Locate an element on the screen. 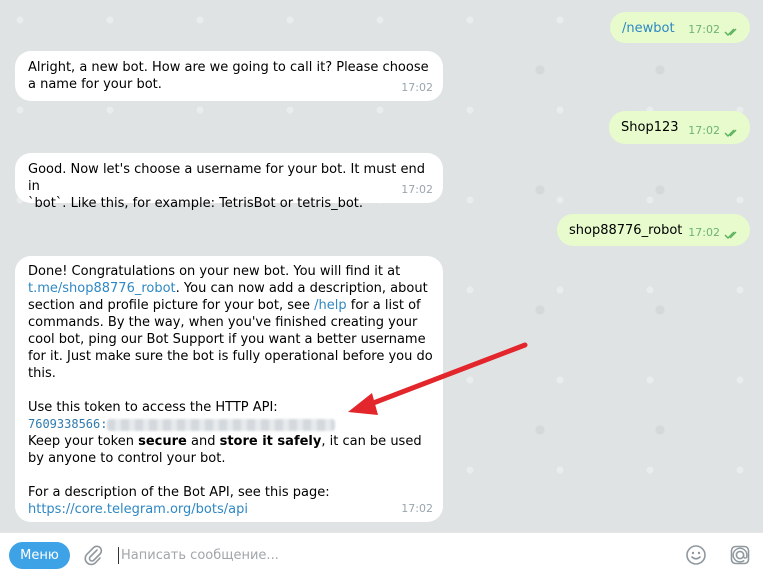  api-docs-link: https://core.telegram.org/bots/api is located at coordinates (233, 509).